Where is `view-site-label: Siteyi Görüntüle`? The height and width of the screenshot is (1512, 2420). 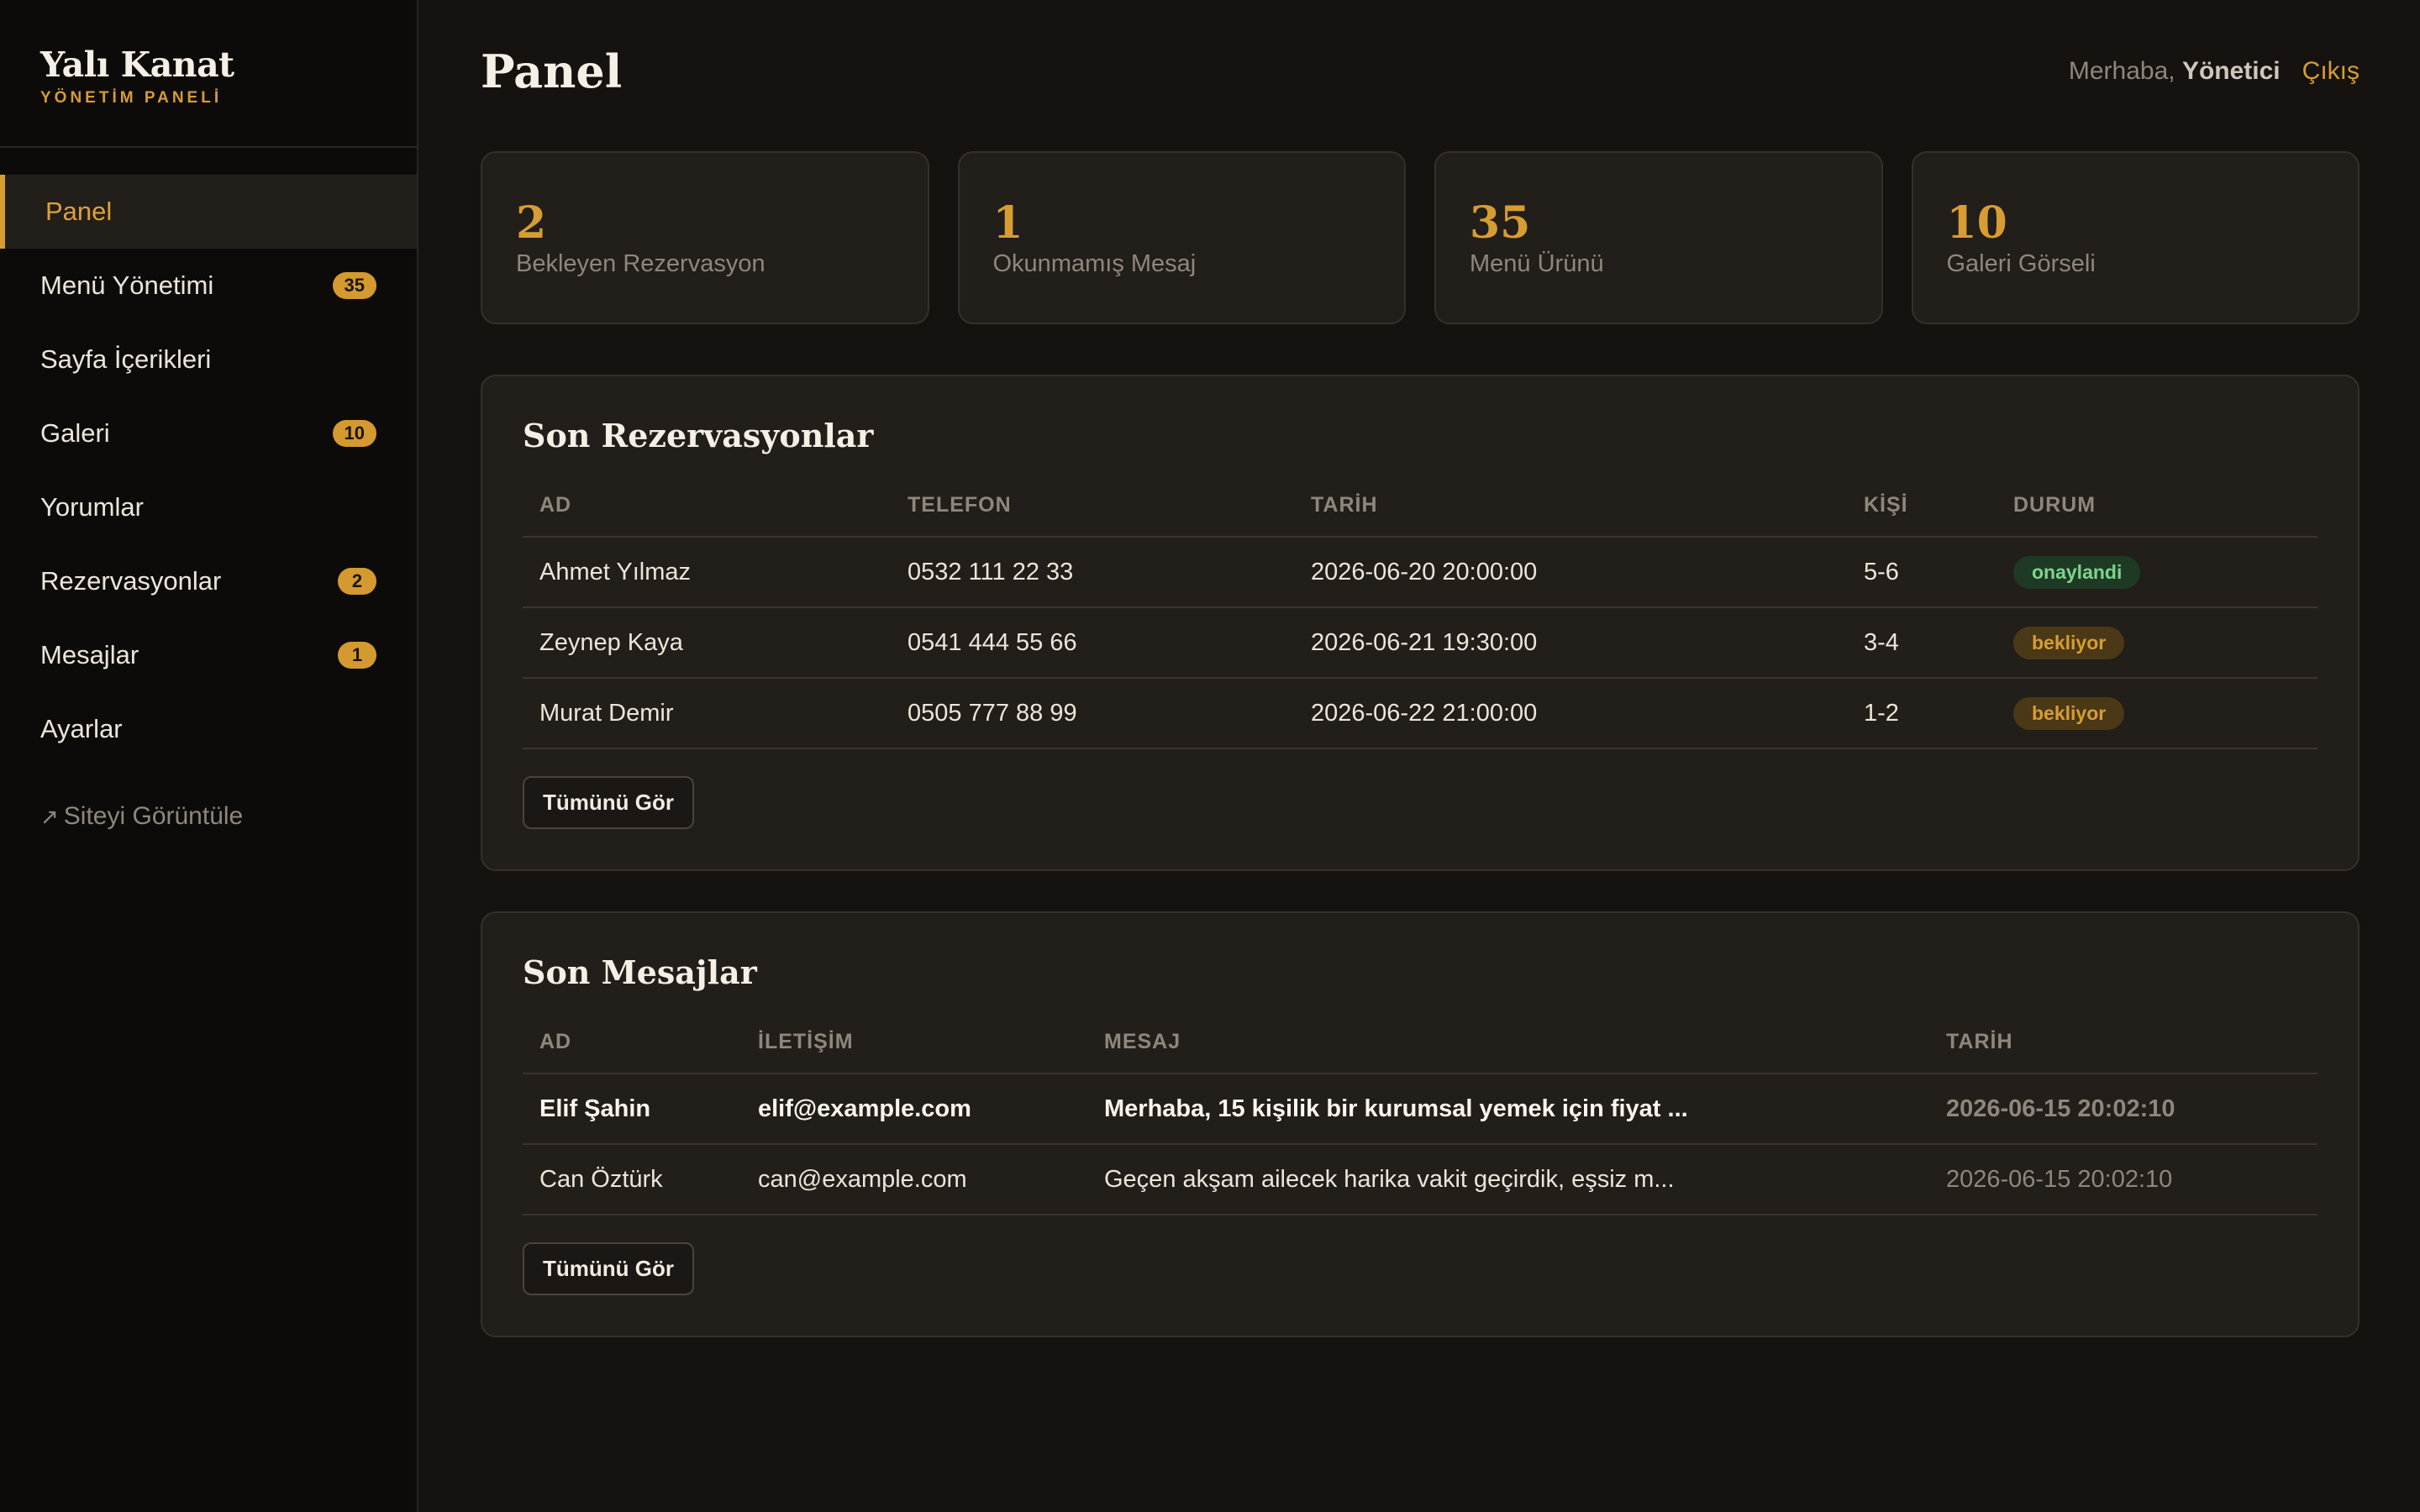
view-site-label: Siteyi Görüntüle is located at coordinates (153, 816).